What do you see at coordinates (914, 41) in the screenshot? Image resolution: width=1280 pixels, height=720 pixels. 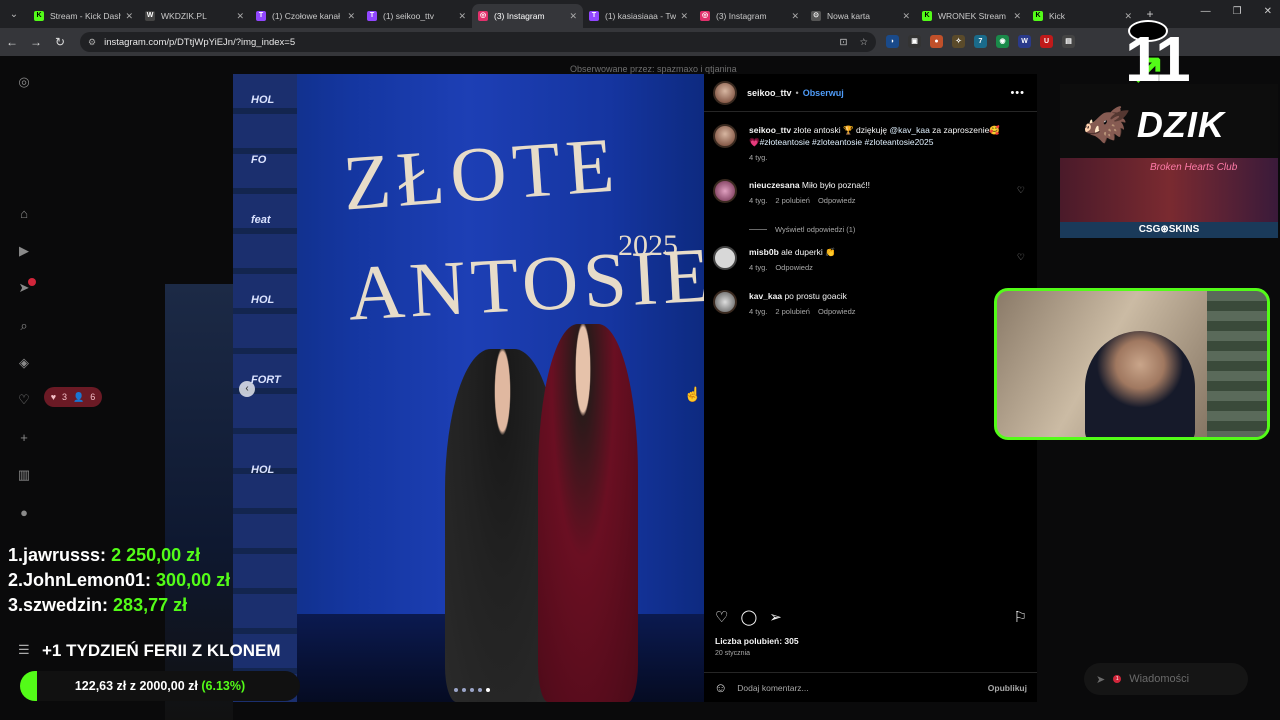 I see `extension-icon: ▣` at bounding box center [914, 41].